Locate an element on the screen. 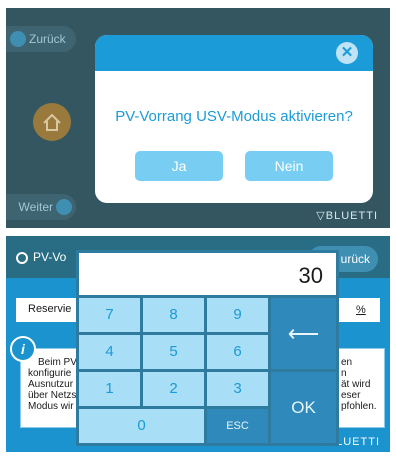  home-icon is located at coordinates (52, 122).